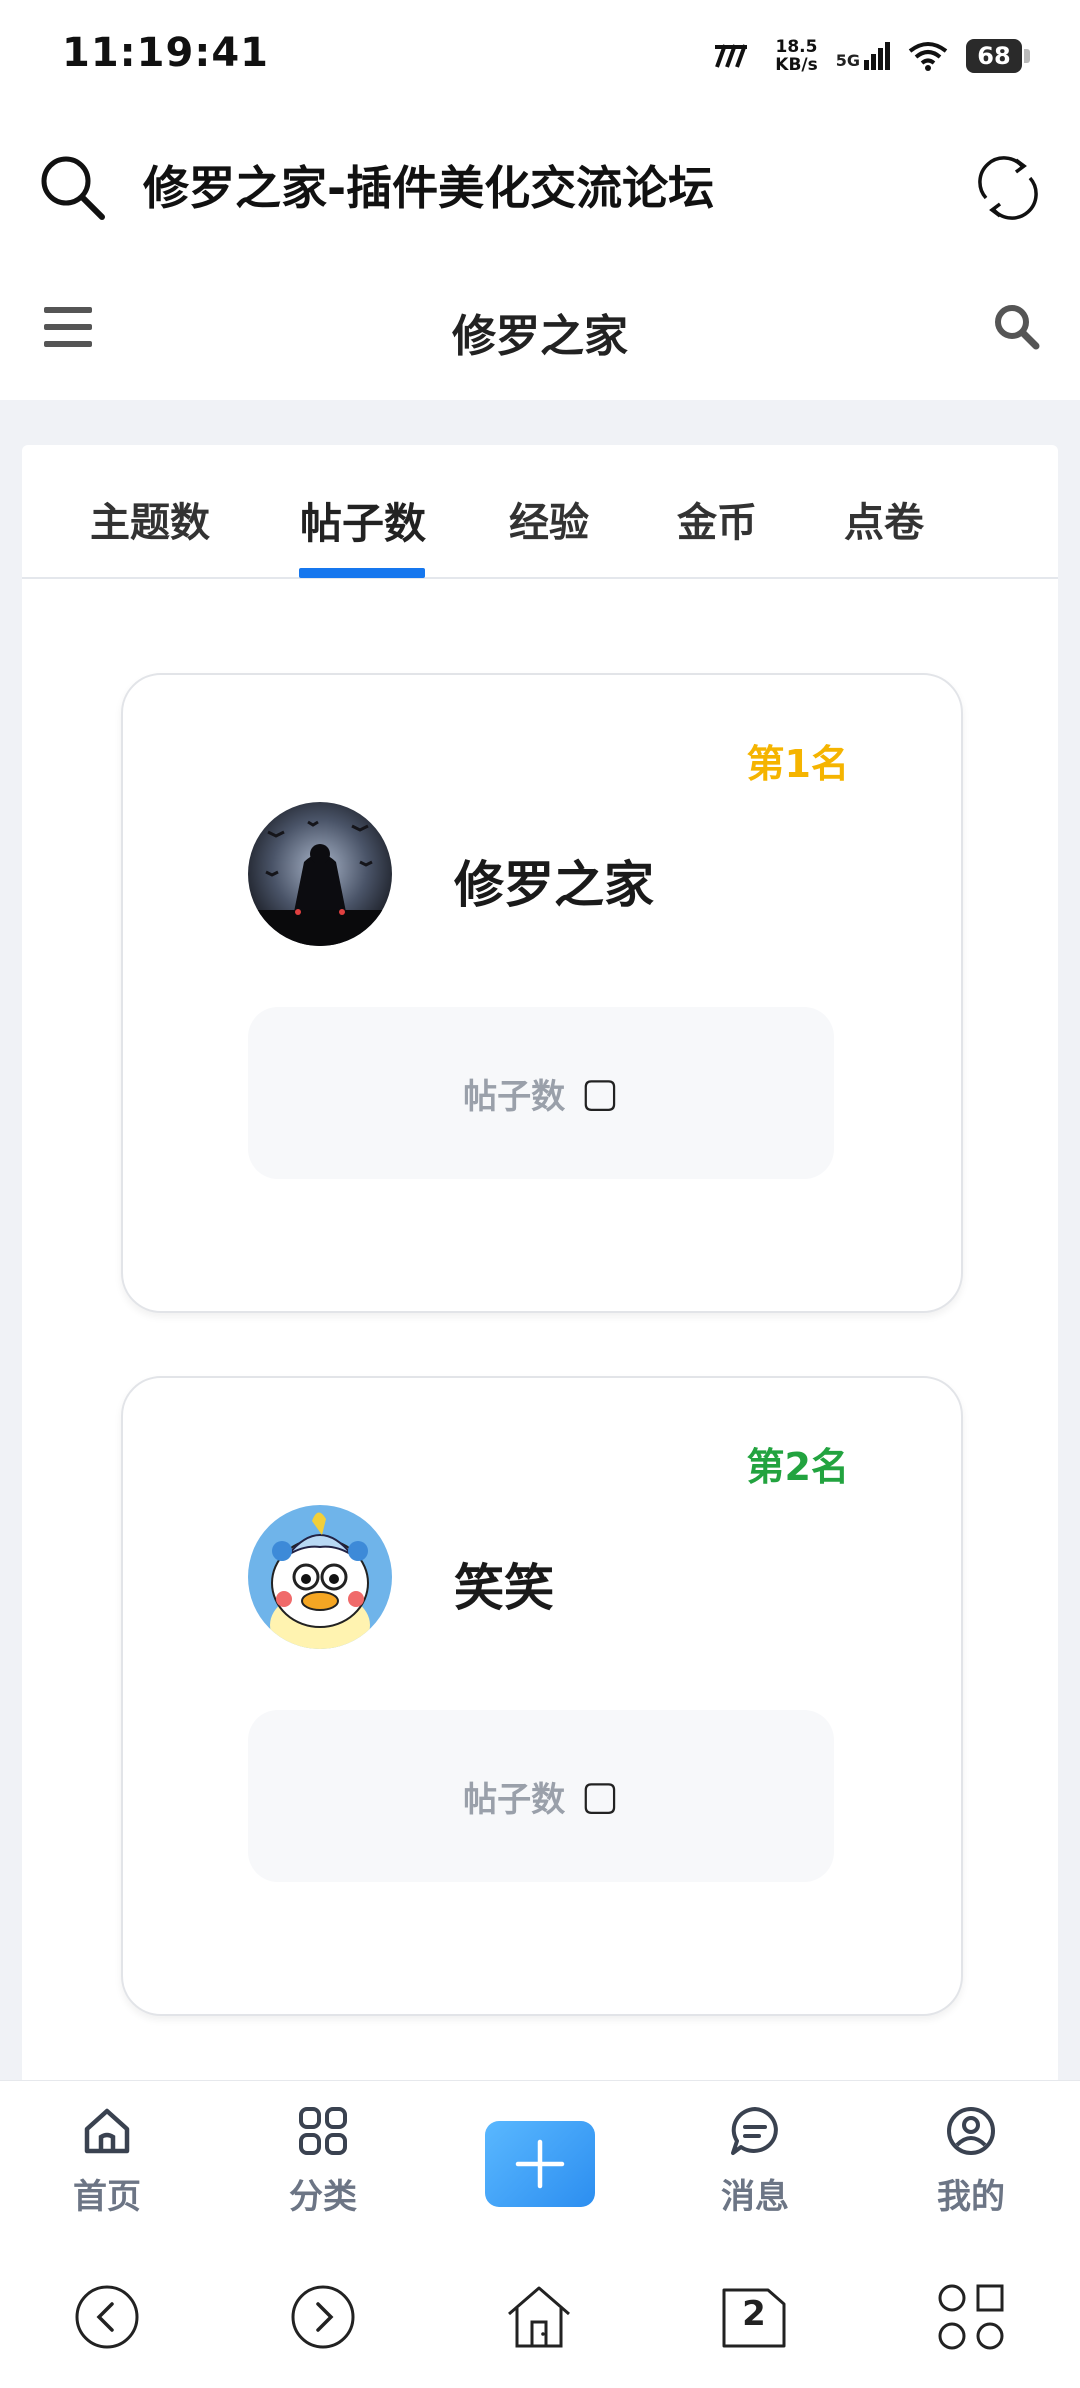  I want to click on grid-icon, so click(323, 2131).